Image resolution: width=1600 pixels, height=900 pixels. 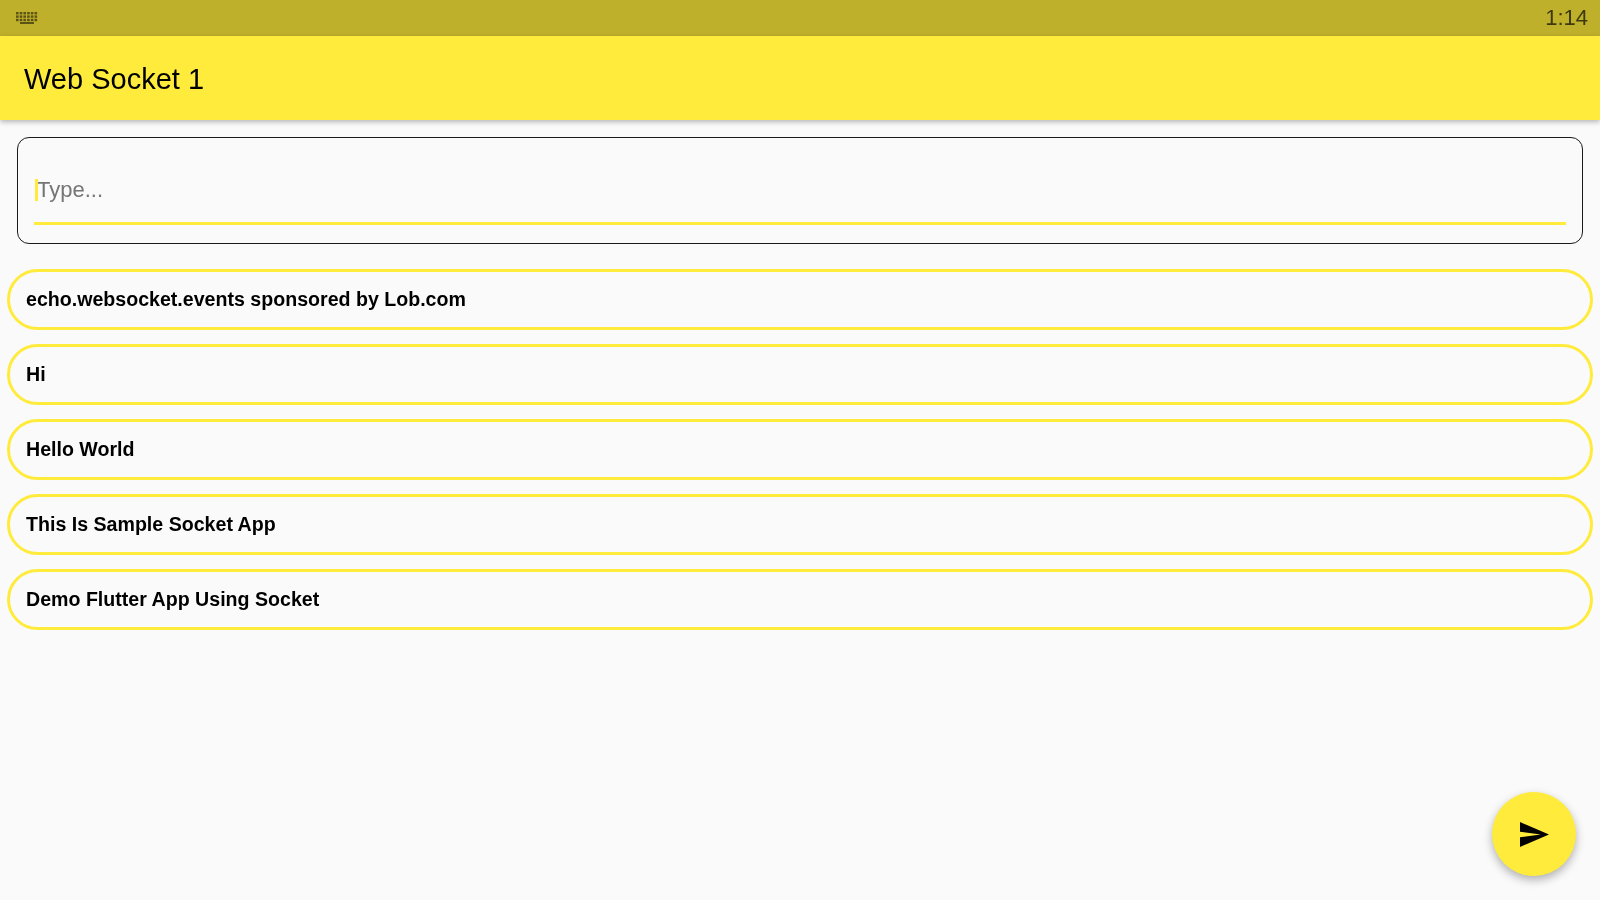 What do you see at coordinates (114, 79) in the screenshot?
I see `app-title: Web Socket 1` at bounding box center [114, 79].